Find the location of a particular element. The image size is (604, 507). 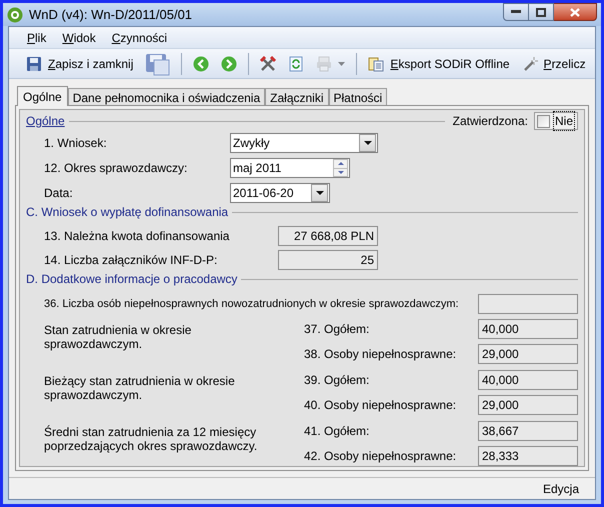

wand-icon is located at coordinates (530, 64).